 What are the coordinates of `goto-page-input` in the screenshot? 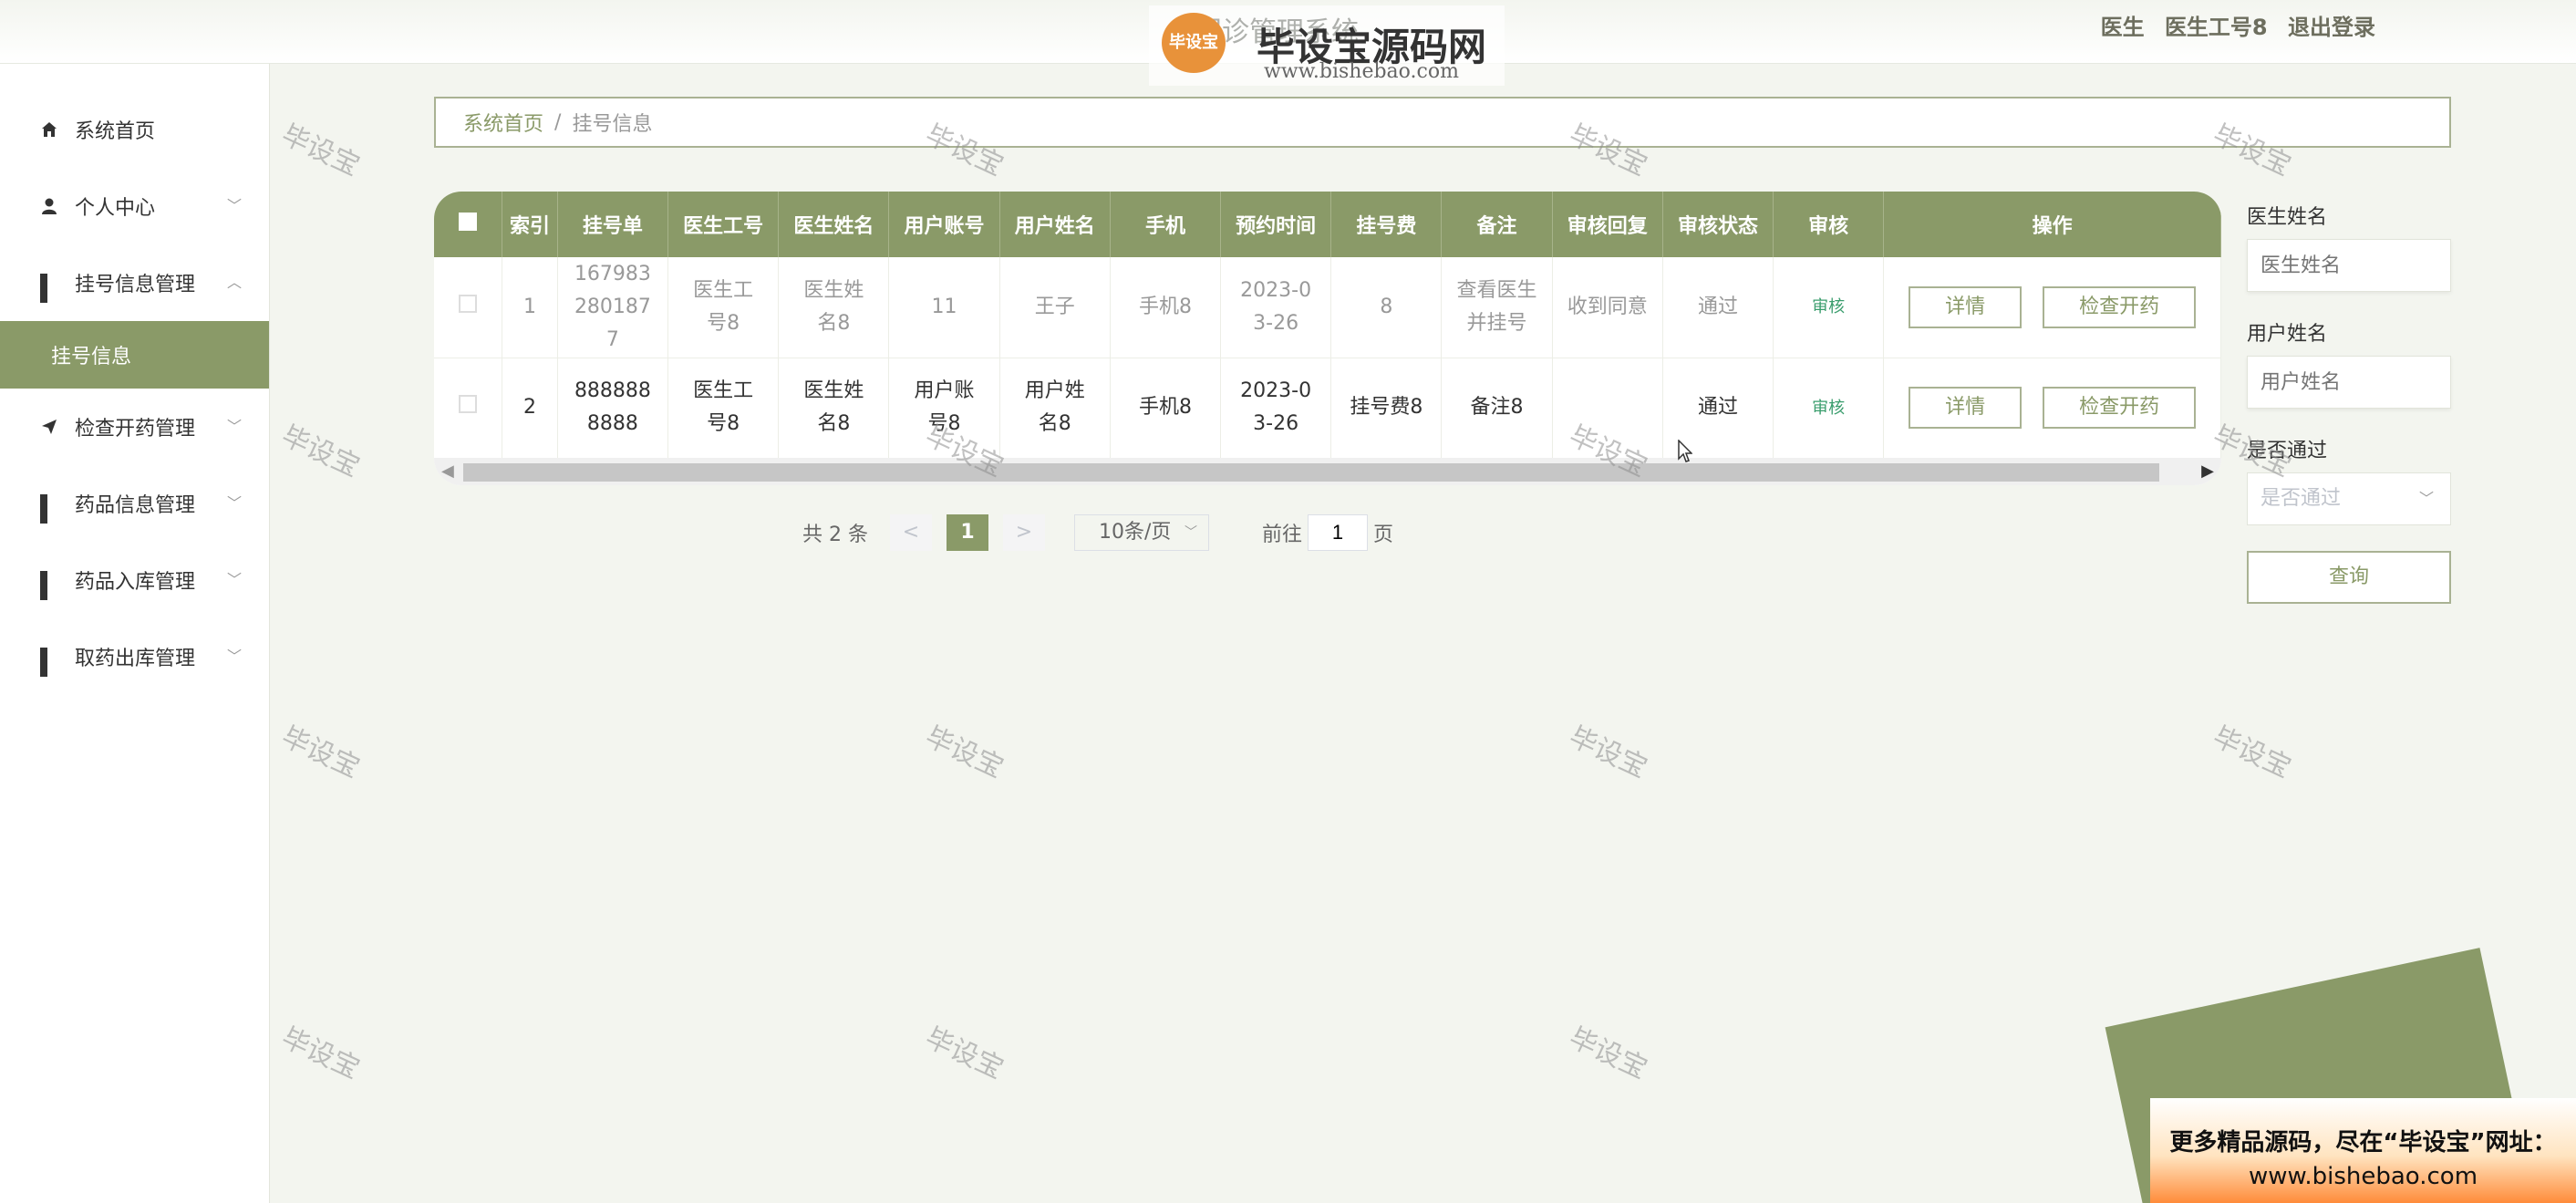 It's located at (1338, 532).